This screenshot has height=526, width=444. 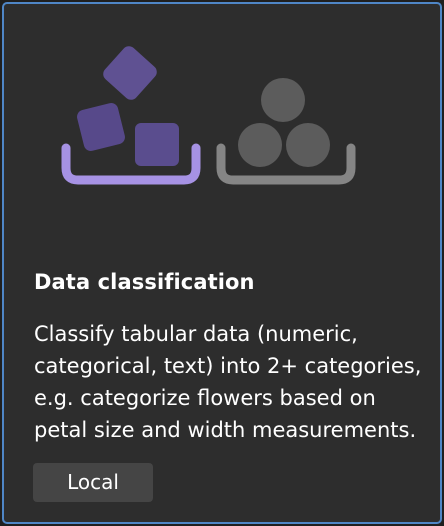 What do you see at coordinates (131, 115) in the screenshot?
I see `purple-squares-in-bin-icon` at bounding box center [131, 115].